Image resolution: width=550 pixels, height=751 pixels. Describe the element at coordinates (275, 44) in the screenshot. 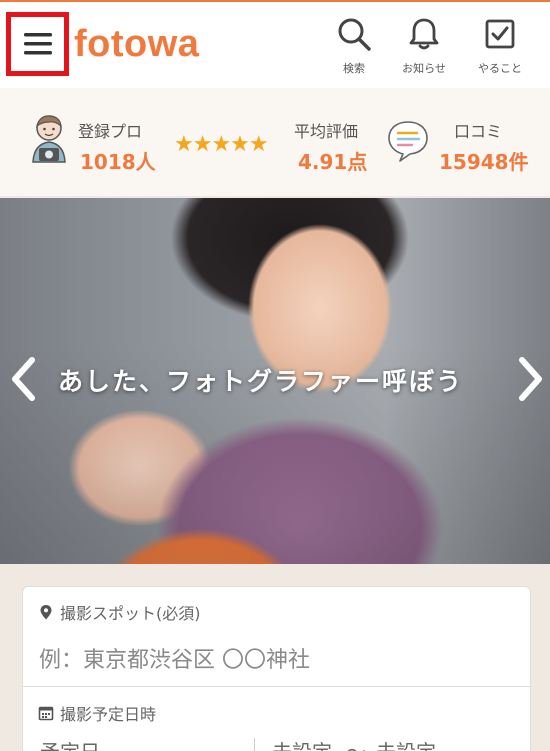

I see `app-header: fotowa 検索 お知らせ やること` at that location.